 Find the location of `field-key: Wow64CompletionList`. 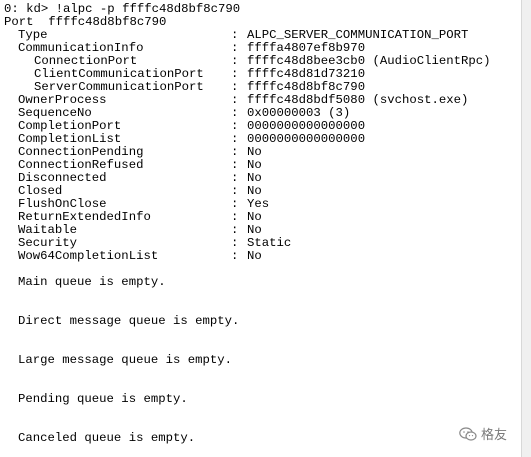

field-key: Wow64CompletionList is located at coordinates (88, 256).